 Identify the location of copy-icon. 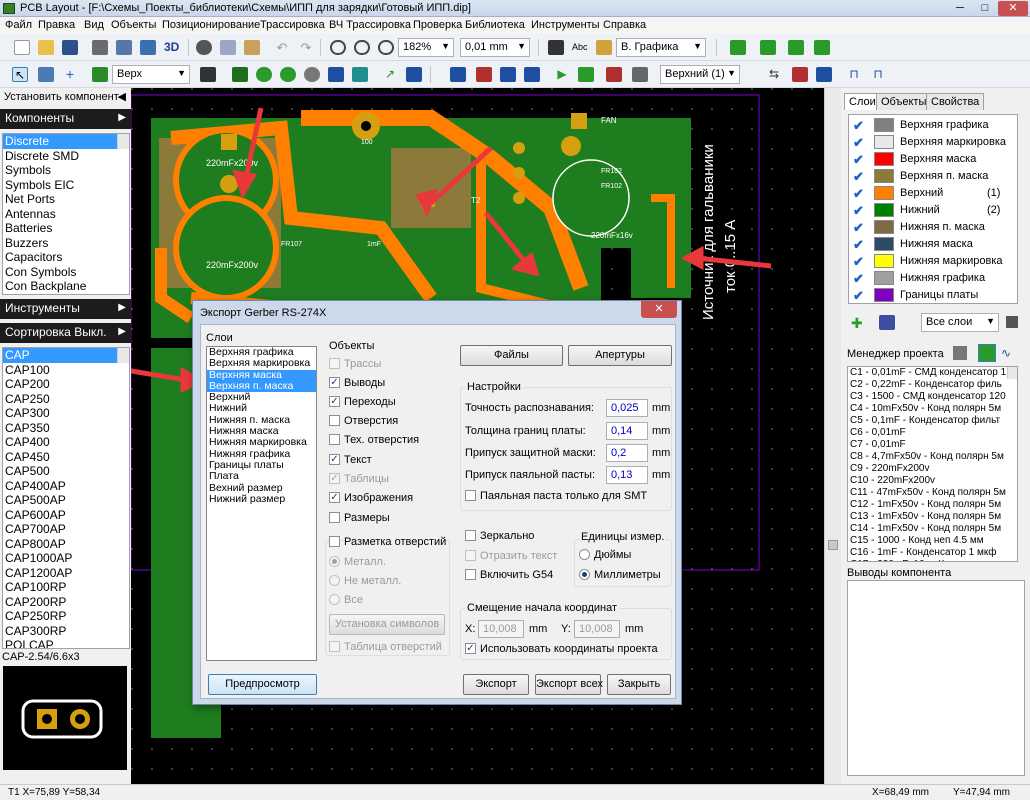
(228, 47).